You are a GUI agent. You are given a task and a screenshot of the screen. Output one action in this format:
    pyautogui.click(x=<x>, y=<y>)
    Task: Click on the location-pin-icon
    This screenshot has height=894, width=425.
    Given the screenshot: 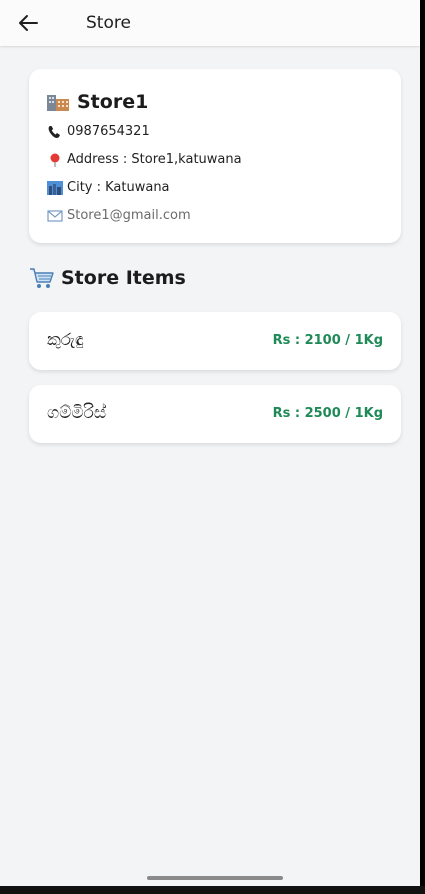 What is the action you would take?
    pyautogui.click(x=55, y=160)
    